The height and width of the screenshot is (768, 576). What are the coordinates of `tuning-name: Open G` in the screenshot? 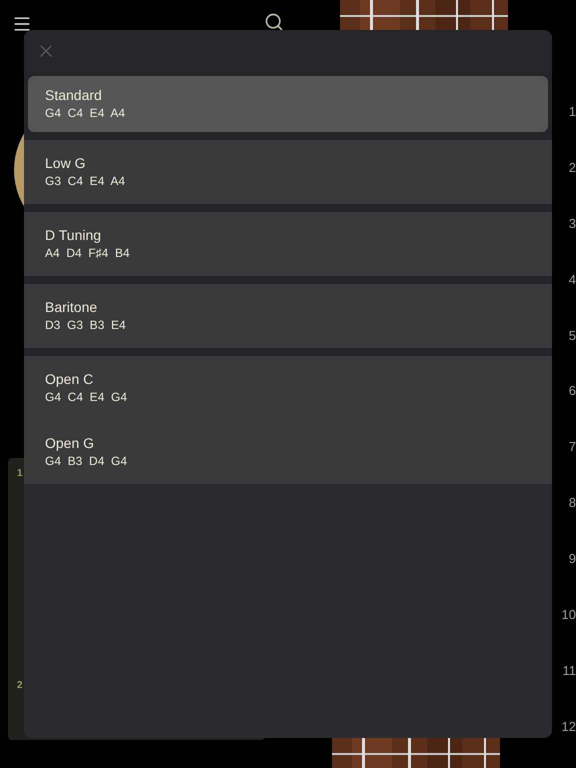 It's located at (70, 443).